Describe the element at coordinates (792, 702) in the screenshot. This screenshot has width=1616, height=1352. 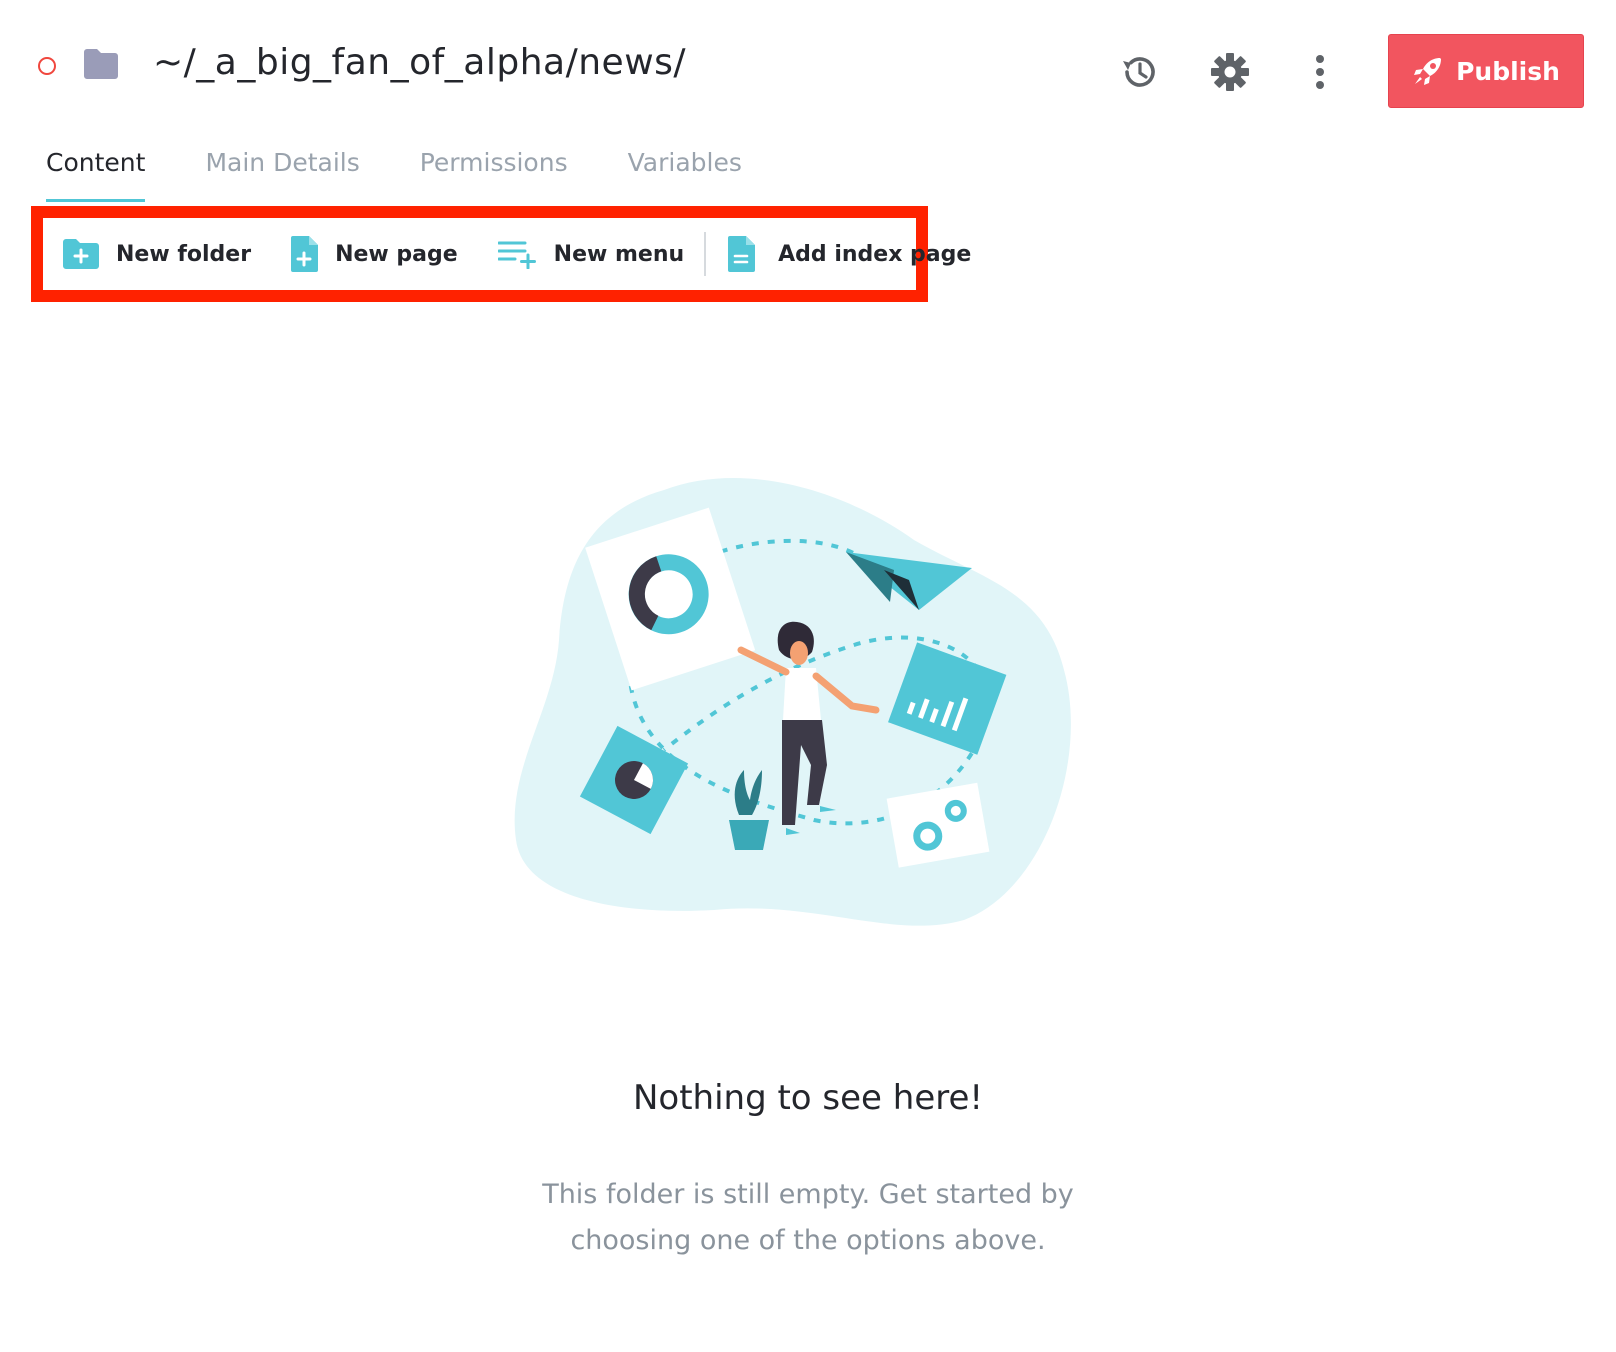
I see `empty-state-illustration` at that location.